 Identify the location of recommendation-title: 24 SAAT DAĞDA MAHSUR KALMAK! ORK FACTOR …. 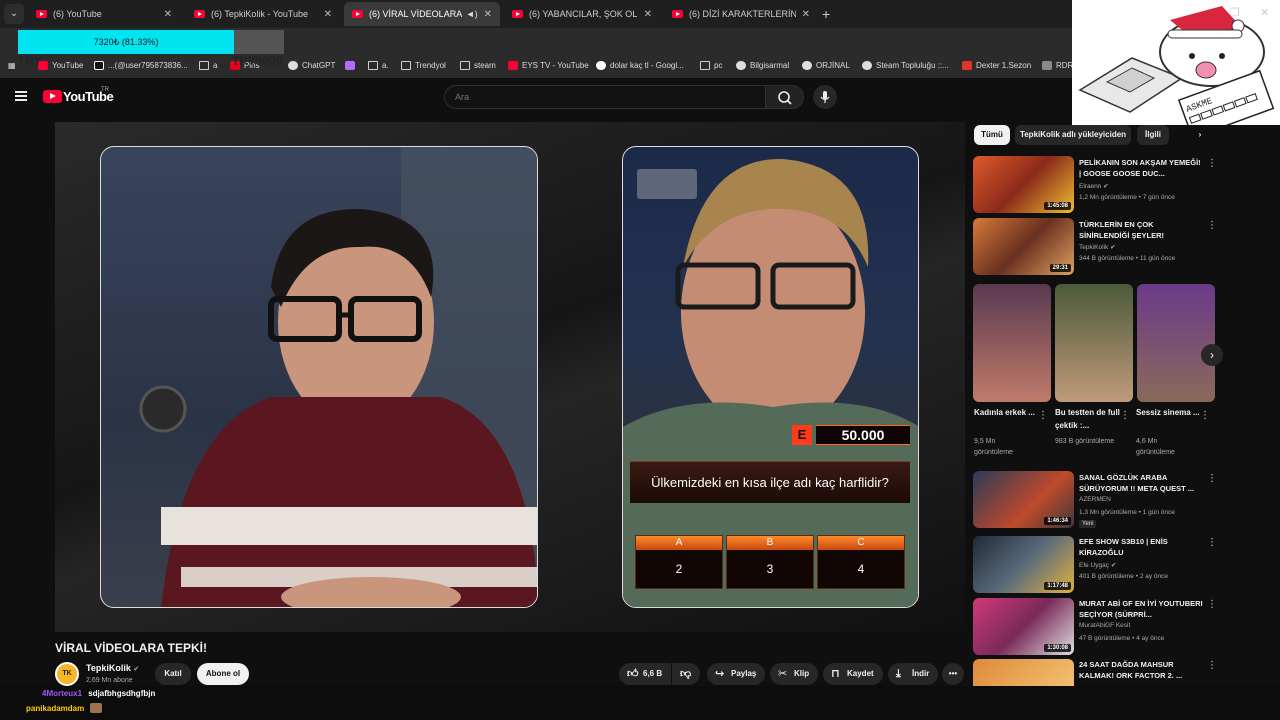
(1141, 670).